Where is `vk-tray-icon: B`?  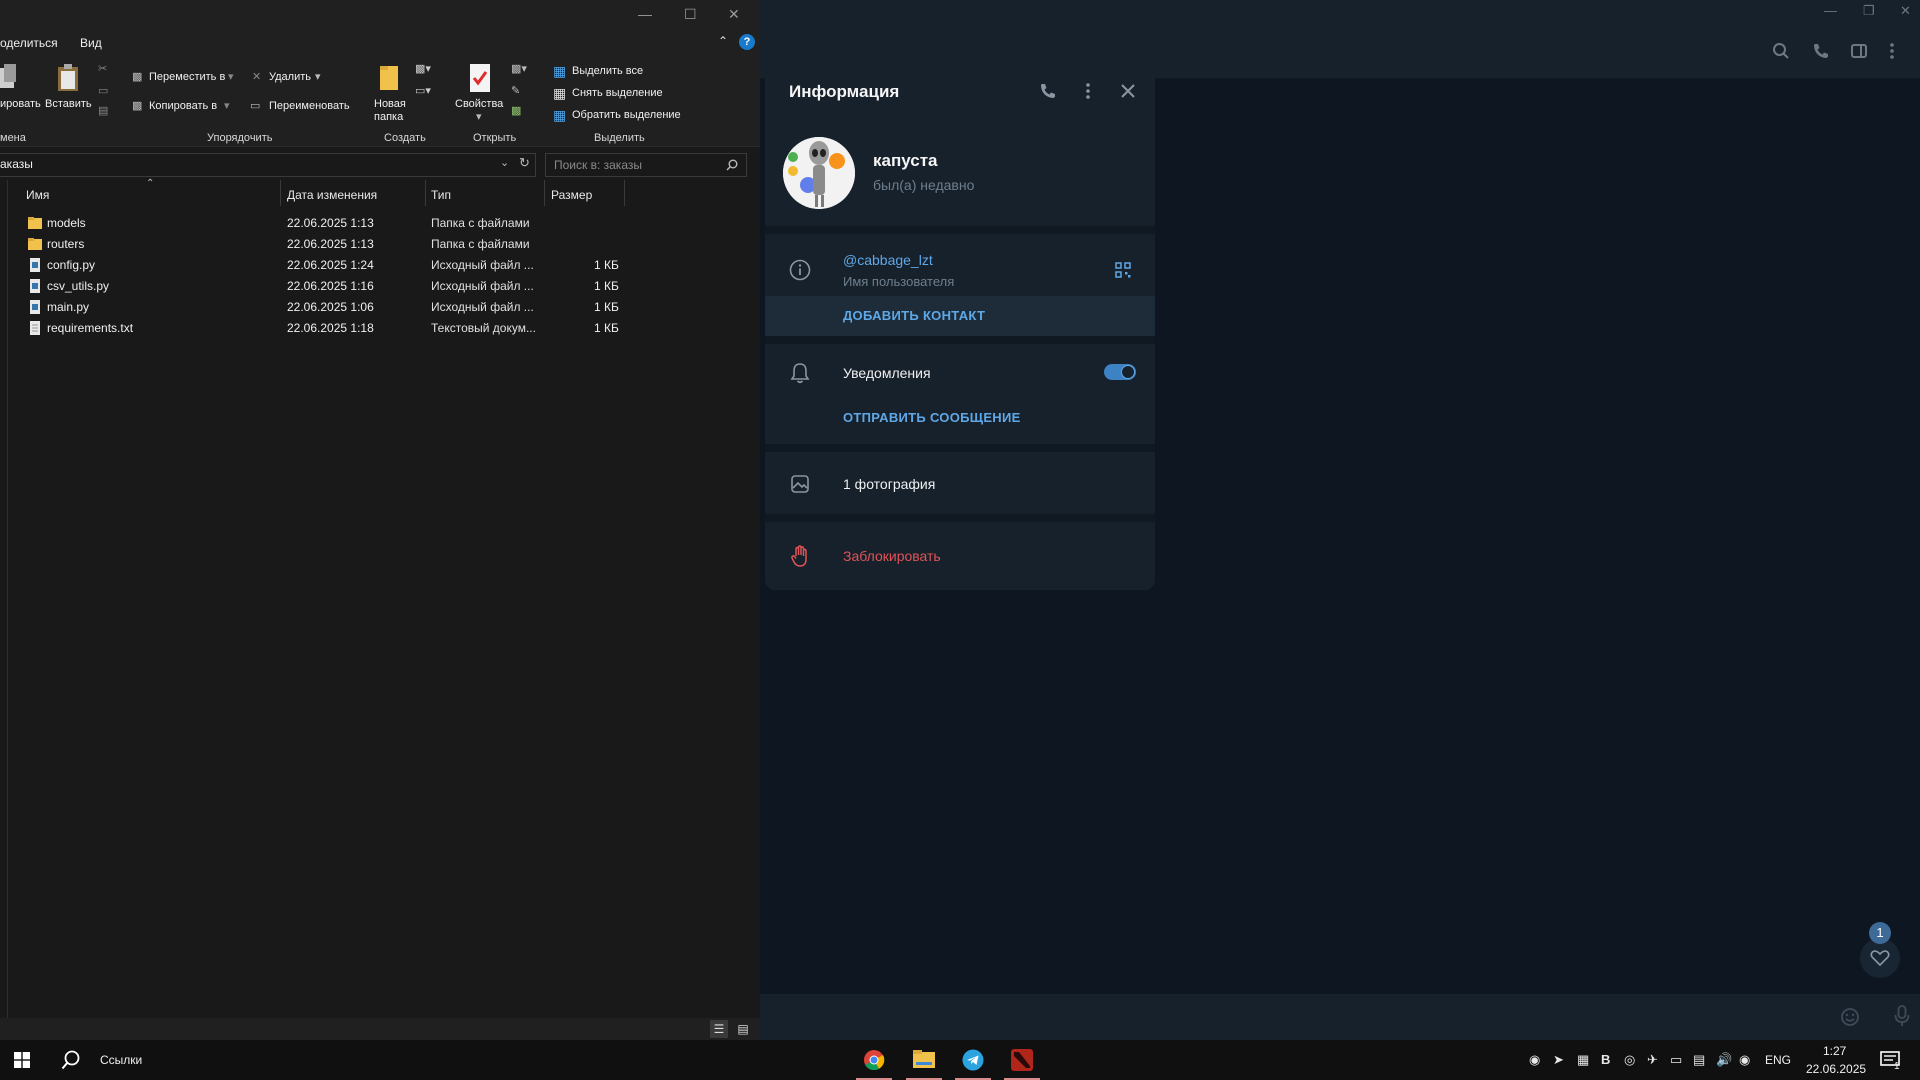 vk-tray-icon: B is located at coordinates (1605, 1059).